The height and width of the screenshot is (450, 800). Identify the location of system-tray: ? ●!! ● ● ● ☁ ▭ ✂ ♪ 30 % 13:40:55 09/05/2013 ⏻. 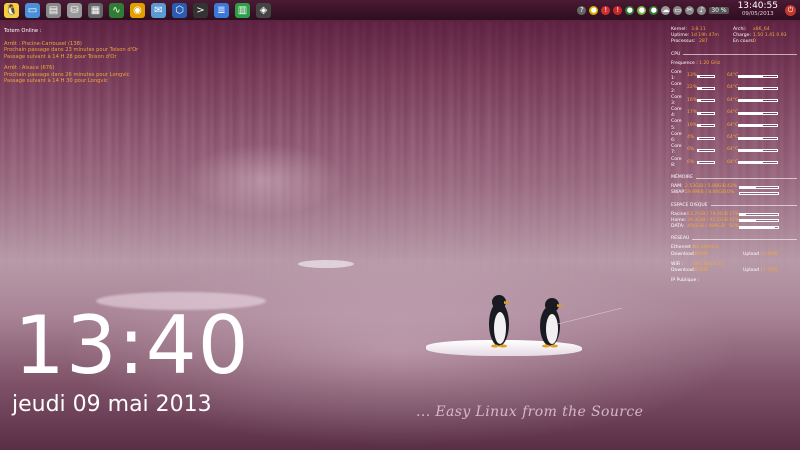
(686, 10).